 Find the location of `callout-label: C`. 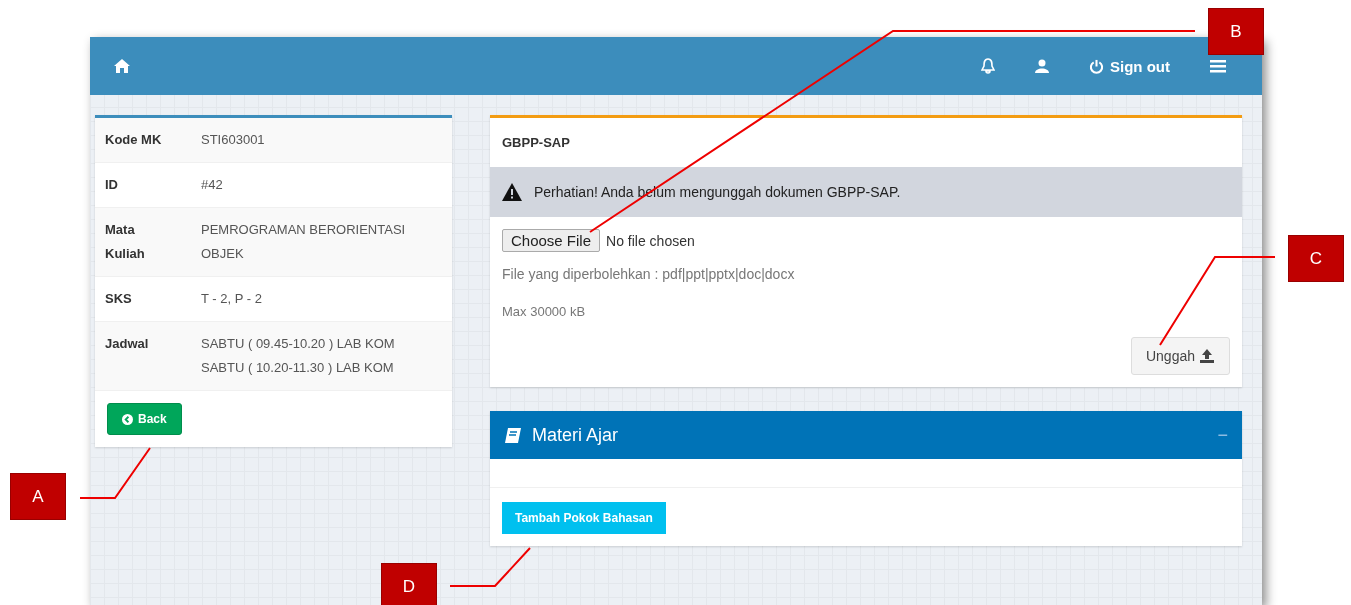

callout-label: C is located at coordinates (1316, 258).